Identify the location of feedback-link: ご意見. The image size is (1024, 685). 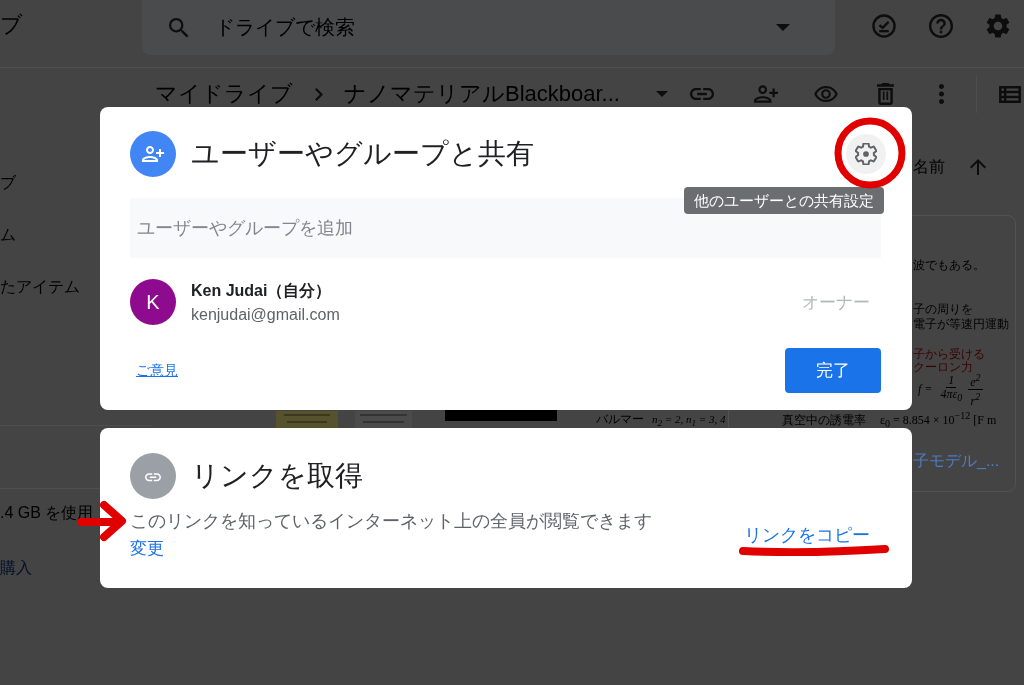
(157, 370).